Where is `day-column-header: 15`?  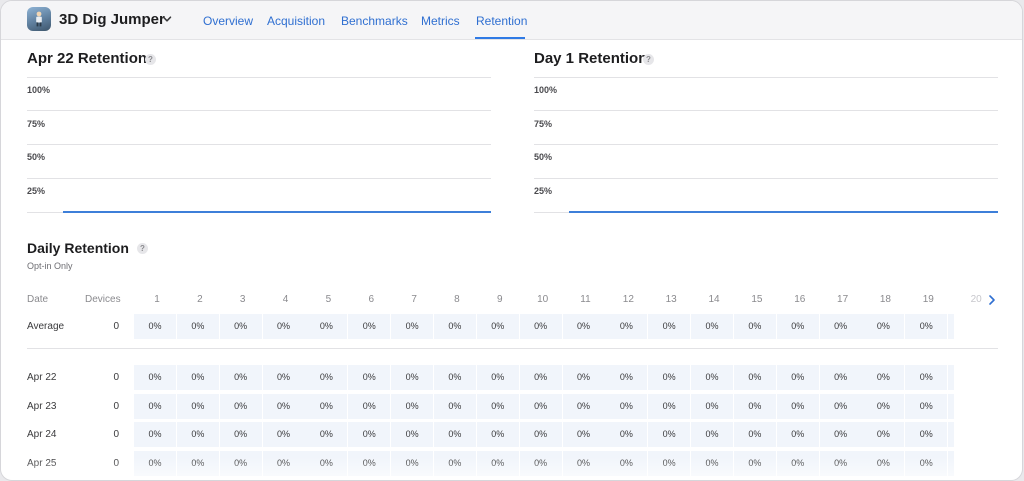 day-column-header: 15 is located at coordinates (757, 299).